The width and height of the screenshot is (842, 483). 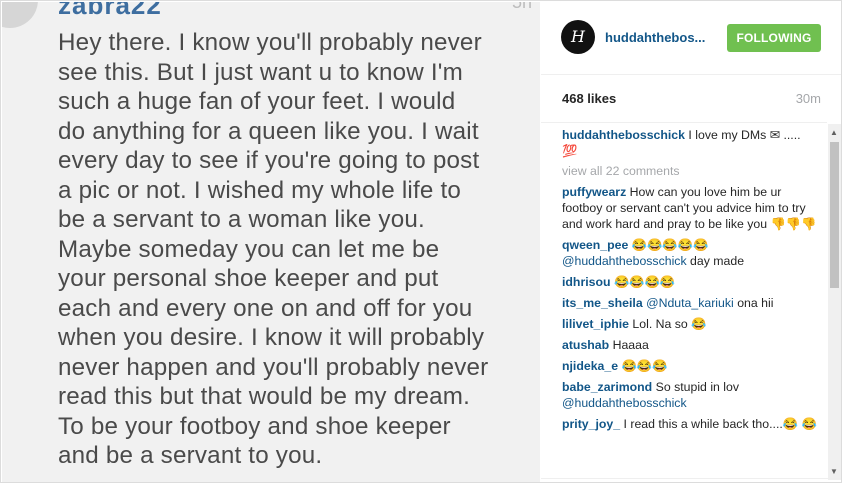 What do you see at coordinates (270, 42) in the screenshot?
I see `dm-message-line: Hey there. I know you'll probably never` at bounding box center [270, 42].